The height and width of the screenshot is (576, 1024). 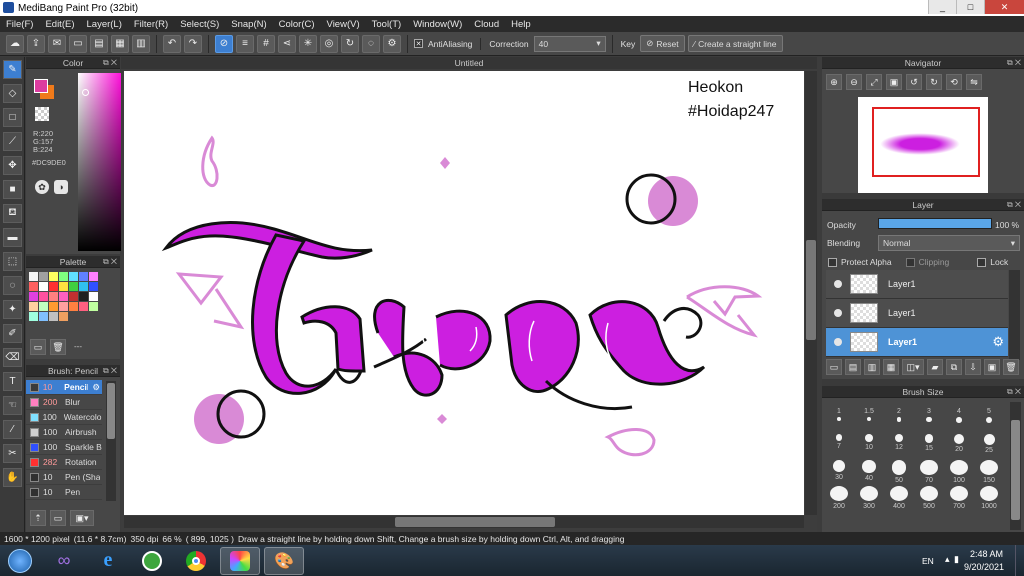 I want to click on zoom-in-icon: ⊕, so click(x=834, y=82).